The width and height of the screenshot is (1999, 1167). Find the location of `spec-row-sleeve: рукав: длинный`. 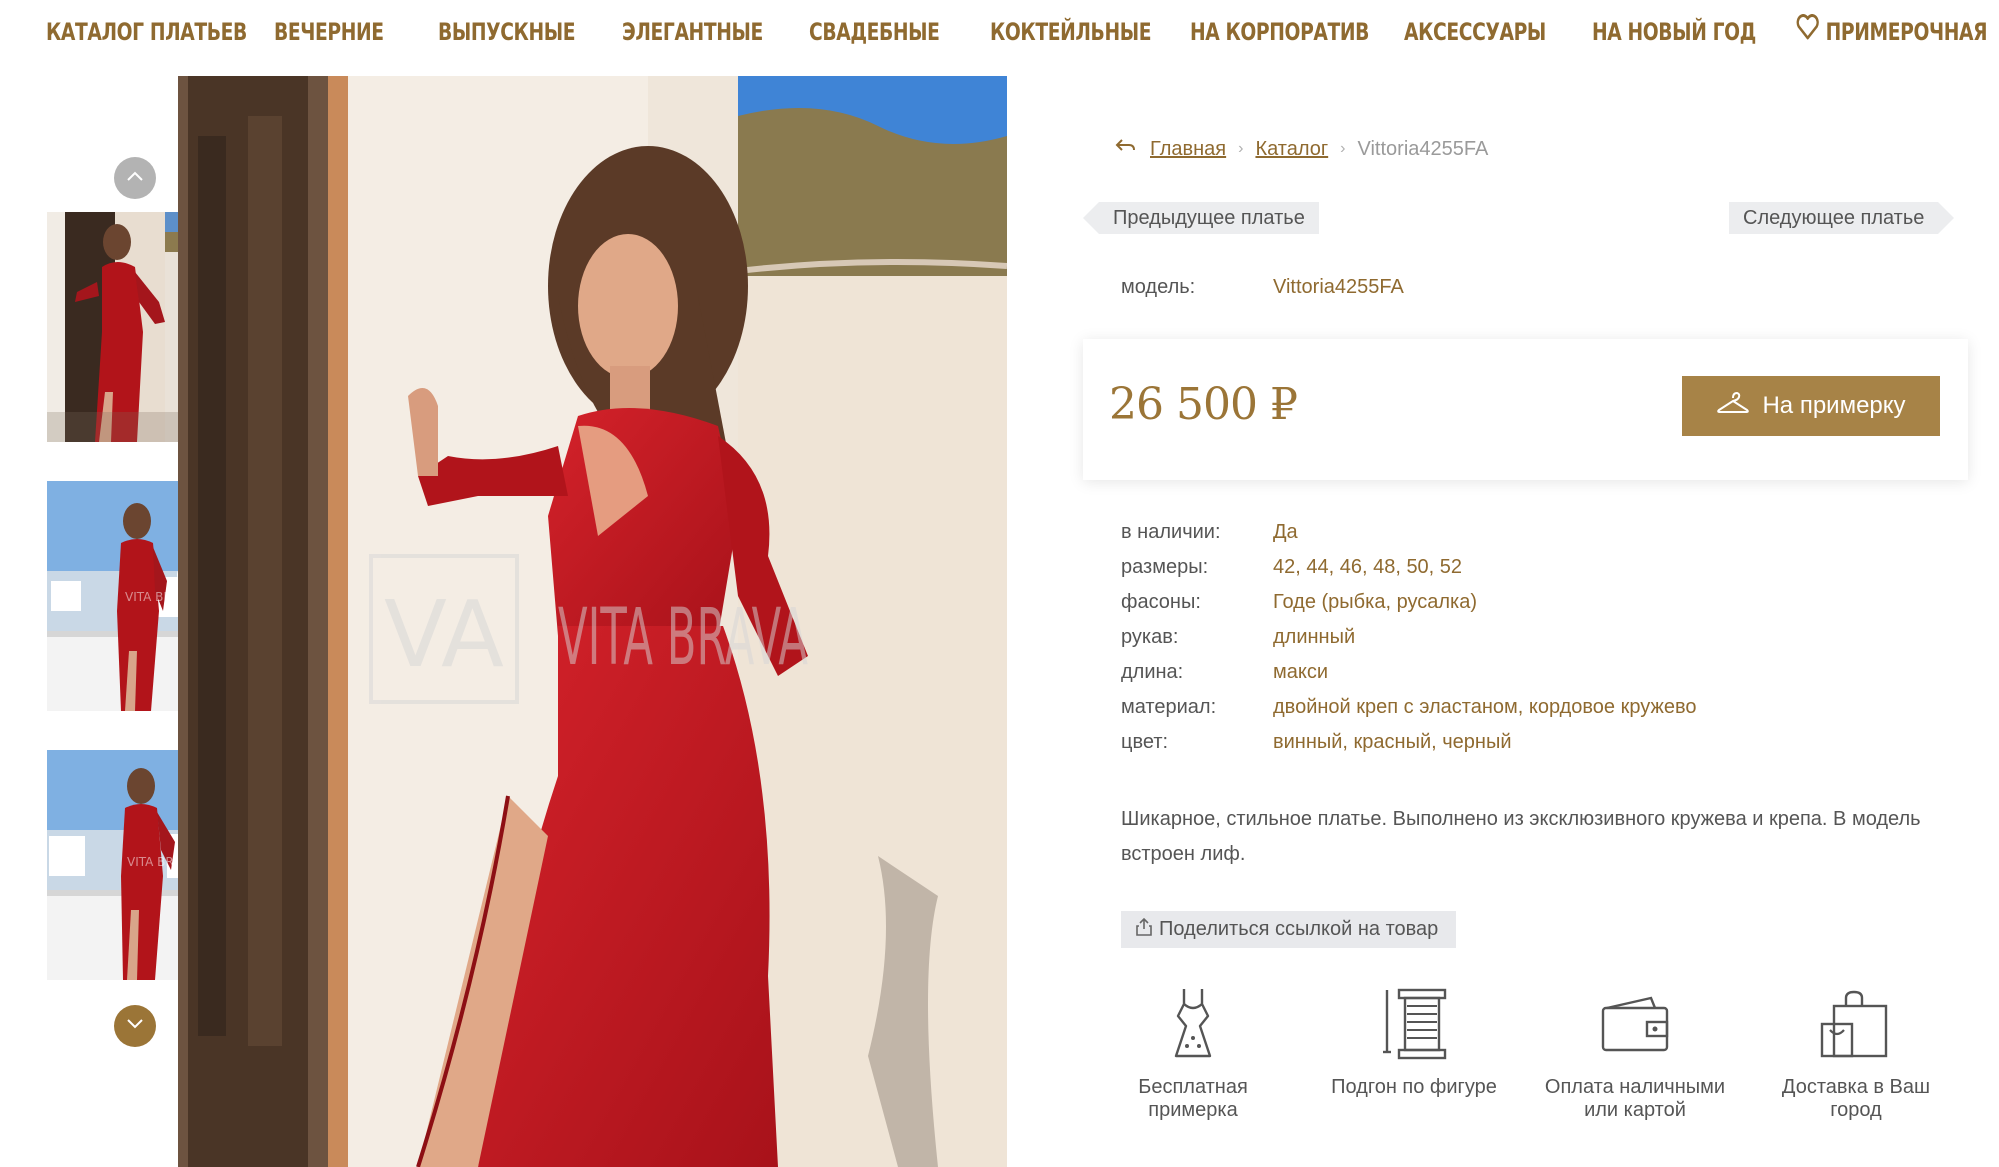

spec-row-sleeve: рукав: длинный is located at coordinates (1409, 637).